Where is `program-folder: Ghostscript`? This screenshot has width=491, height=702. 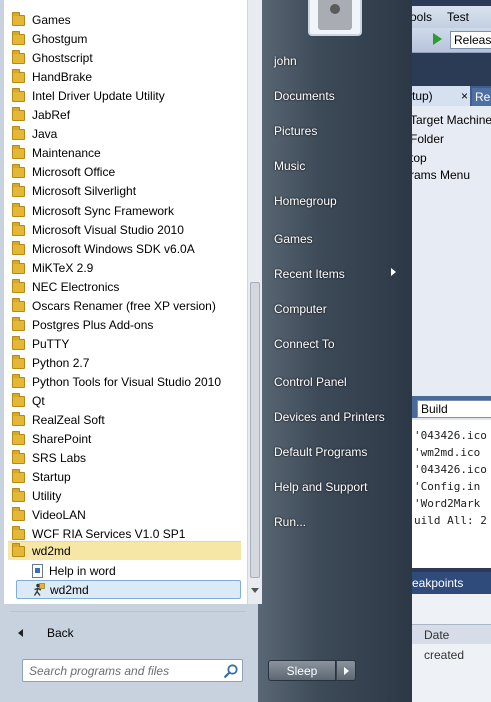 program-folder: Ghostscript is located at coordinates (124, 58).